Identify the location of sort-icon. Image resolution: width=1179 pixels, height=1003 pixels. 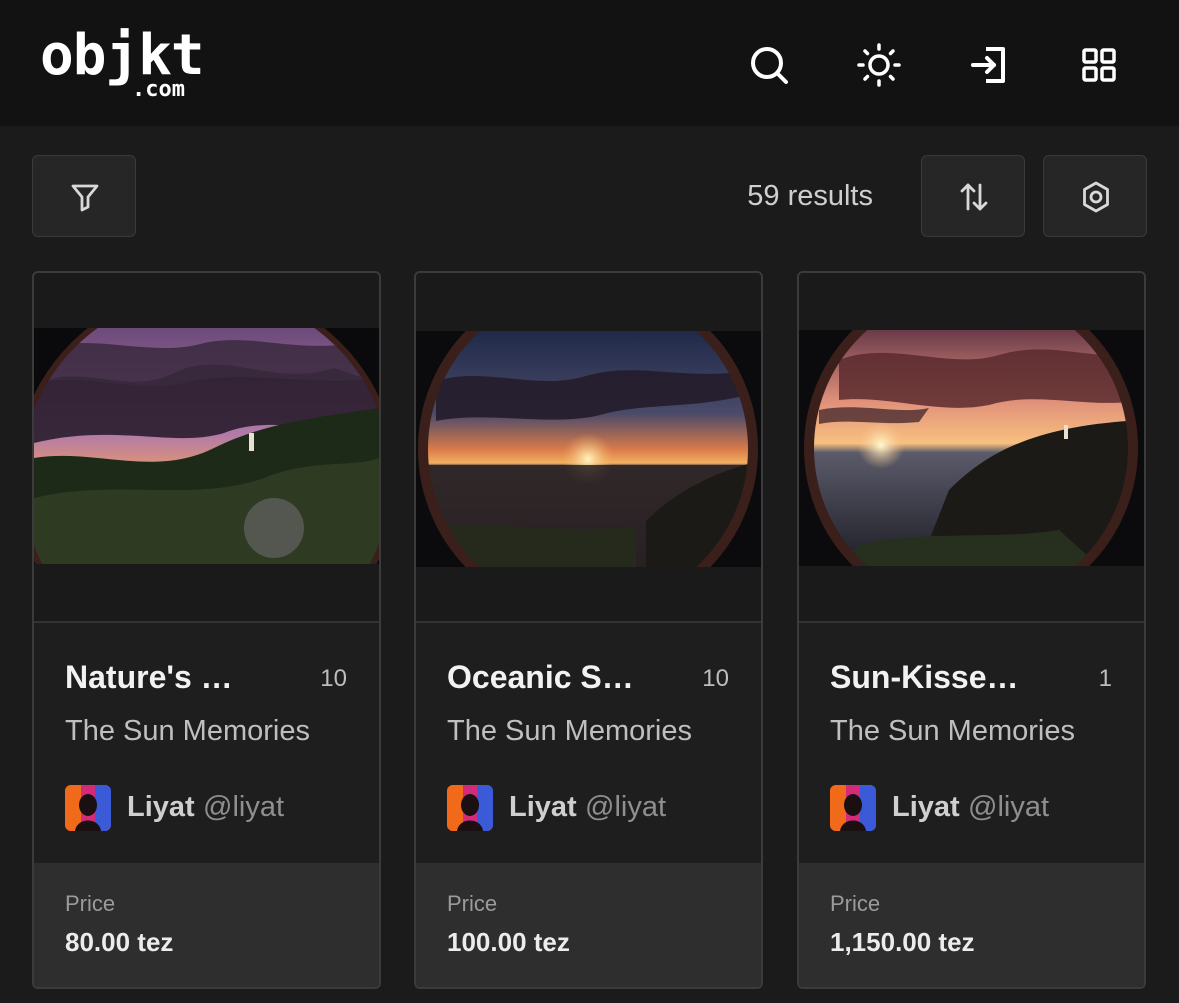
(974, 197).